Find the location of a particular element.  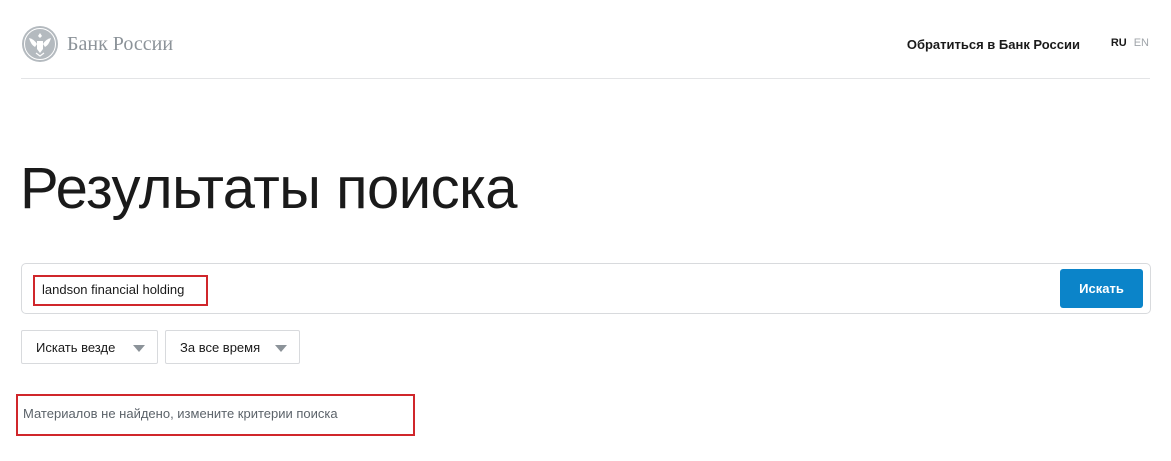

page-title: Результаты поиска is located at coordinates (269, 188).